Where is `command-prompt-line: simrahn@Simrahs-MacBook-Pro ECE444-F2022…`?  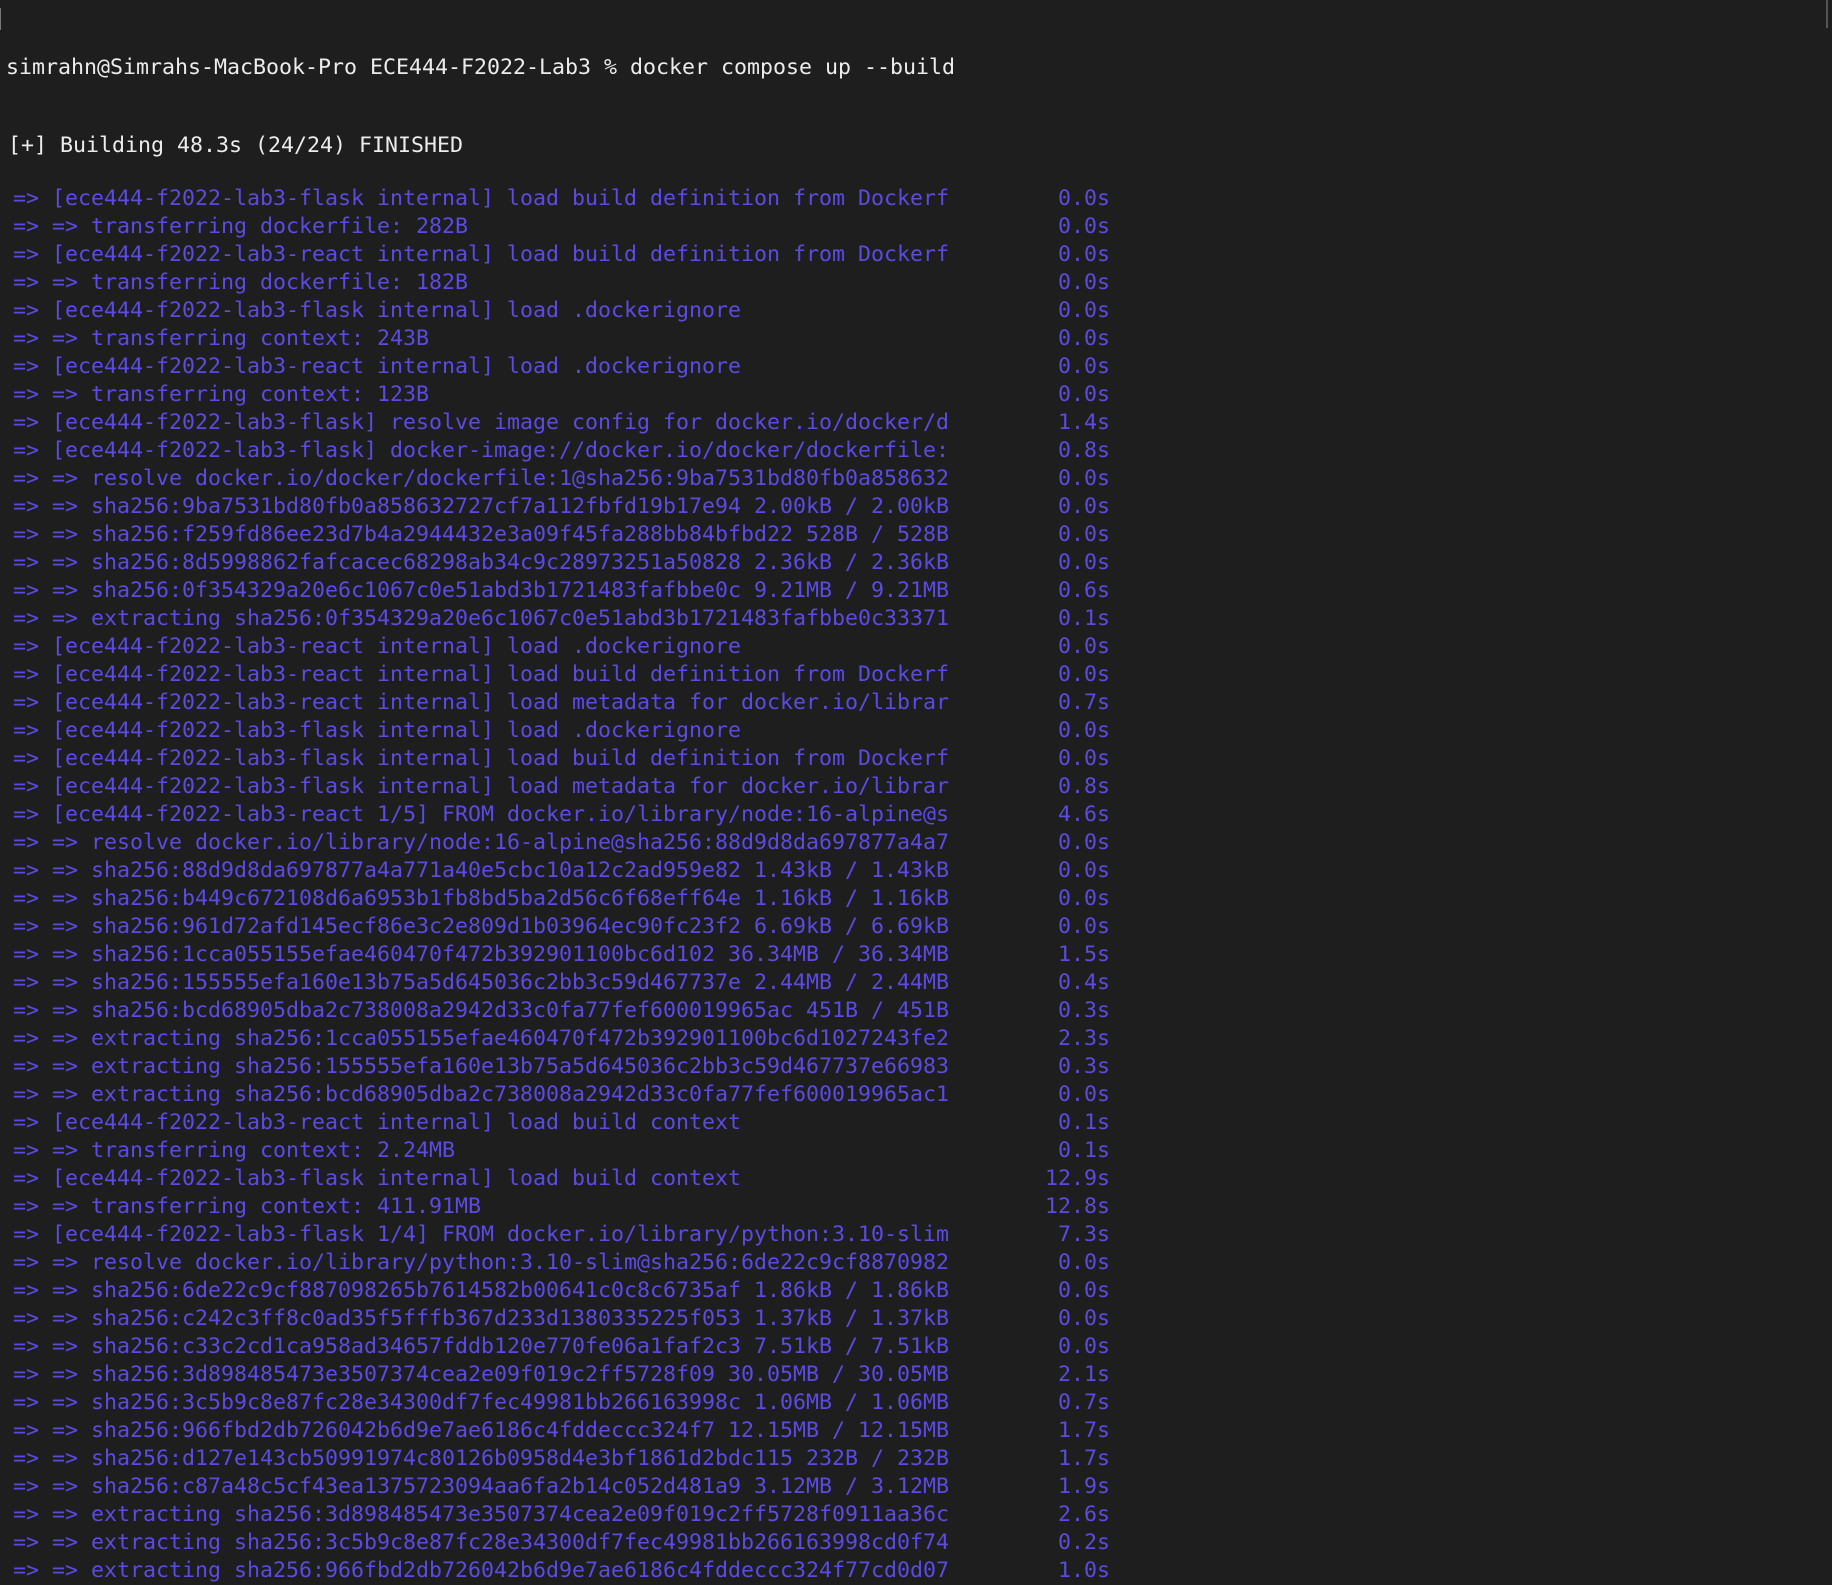 command-prompt-line: simrahn@Simrahs-MacBook-Pro ECE444-F2022… is located at coordinates (481, 67).